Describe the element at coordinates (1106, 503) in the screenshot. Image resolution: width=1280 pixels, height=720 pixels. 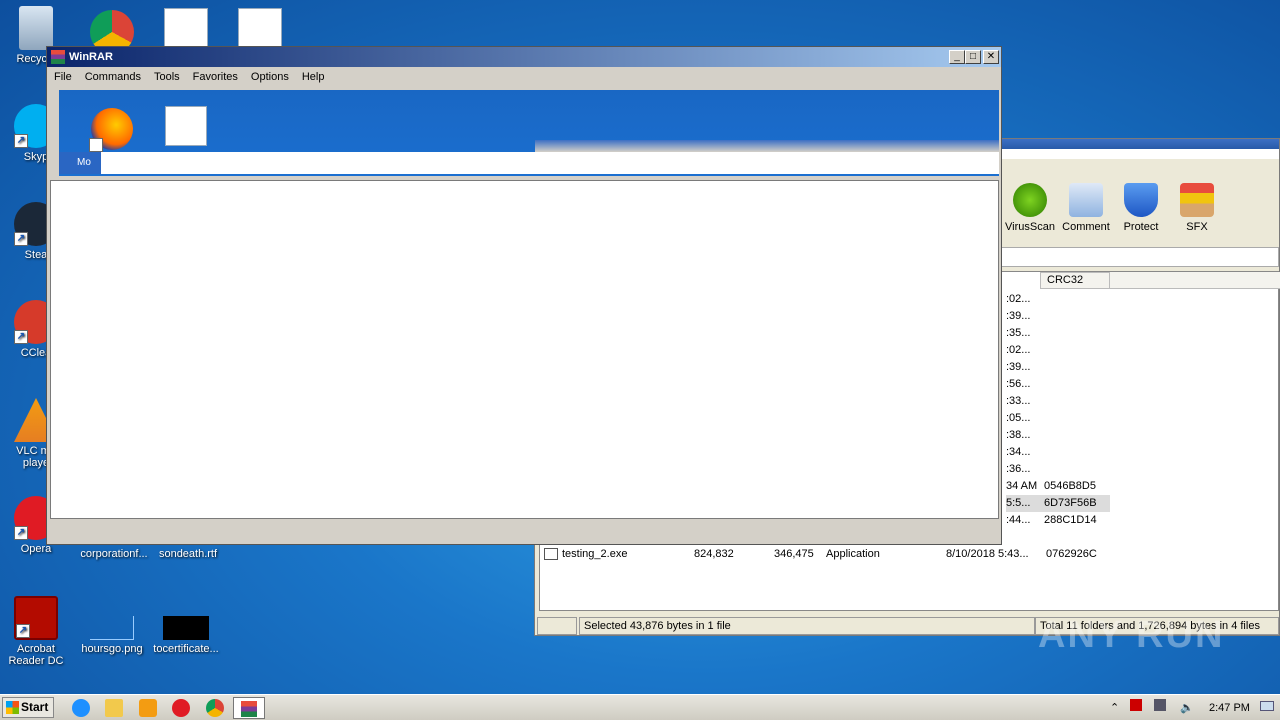
I see `table-row: 5:5... 6D73F56B` at that location.